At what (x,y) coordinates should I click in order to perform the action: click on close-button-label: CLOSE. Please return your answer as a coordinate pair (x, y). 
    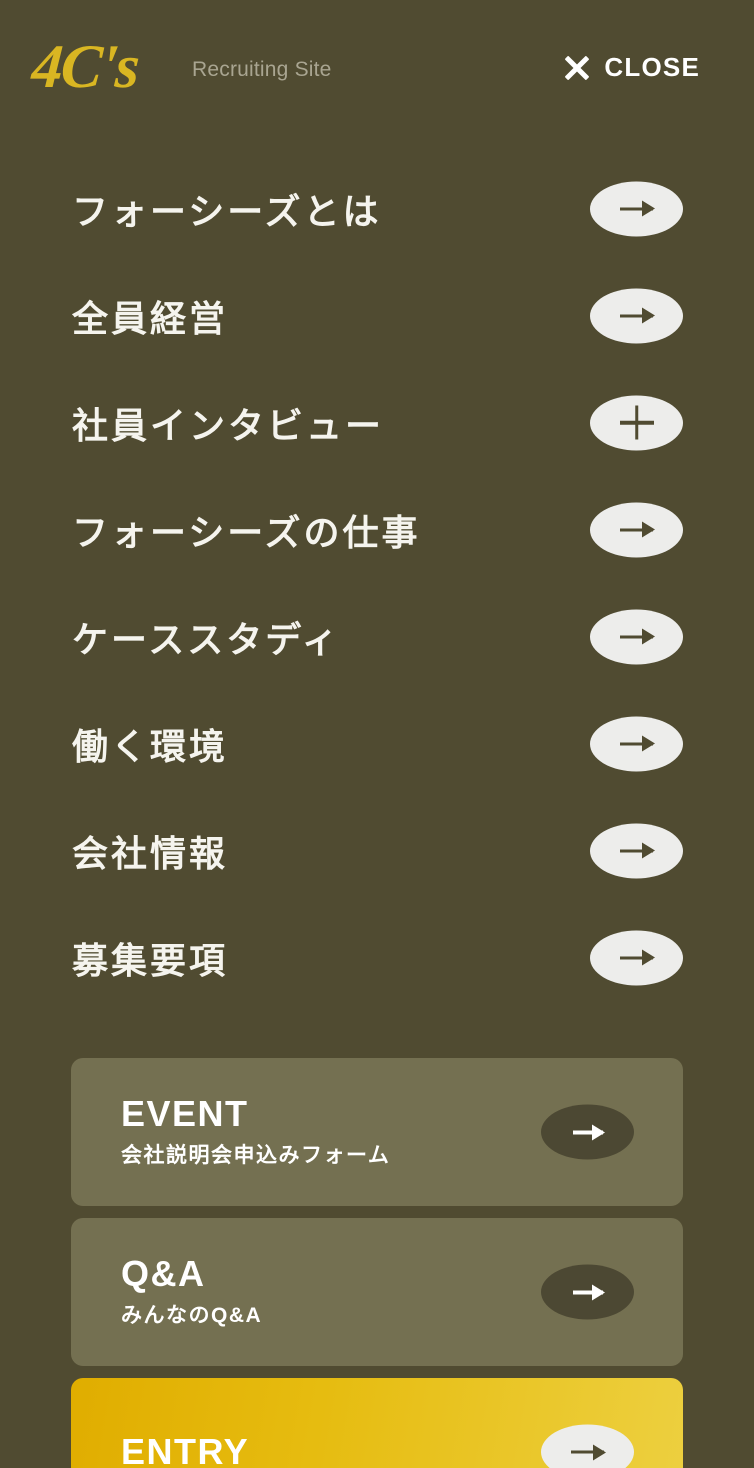
    Looking at the image, I should click on (652, 67).